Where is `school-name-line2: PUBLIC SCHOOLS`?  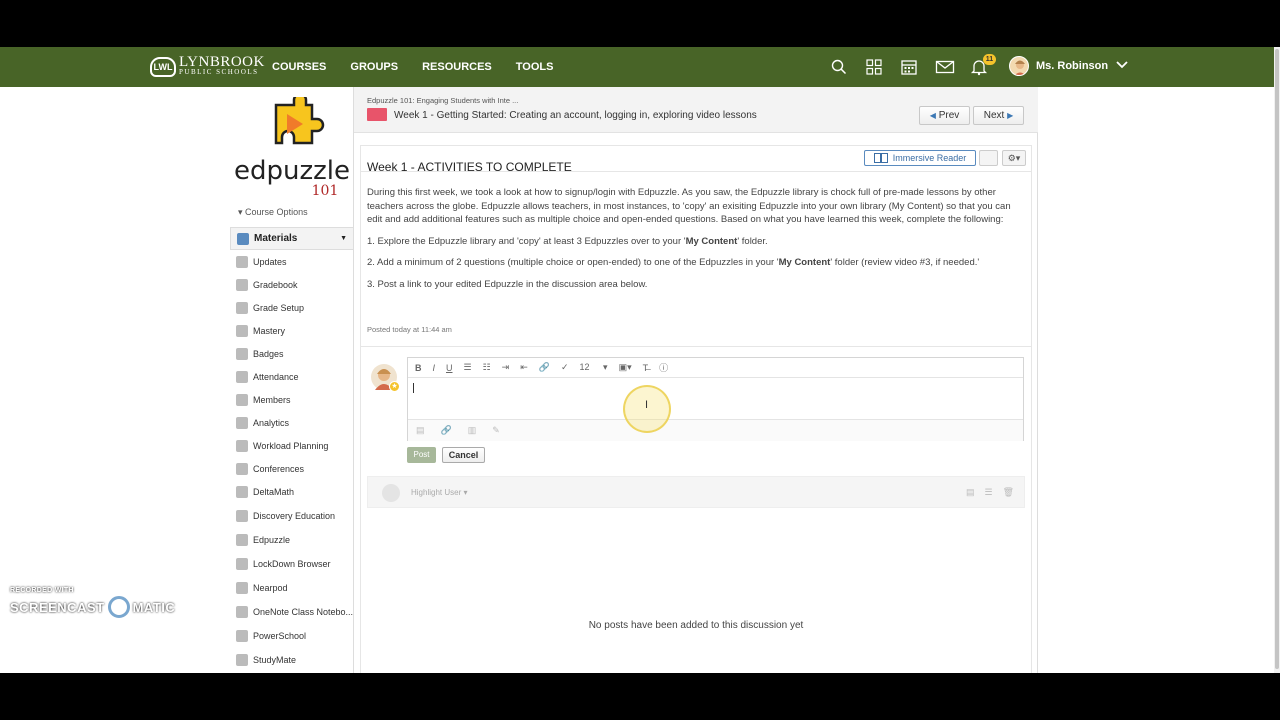 school-name-line2: PUBLIC SCHOOLS is located at coordinates (219, 72).